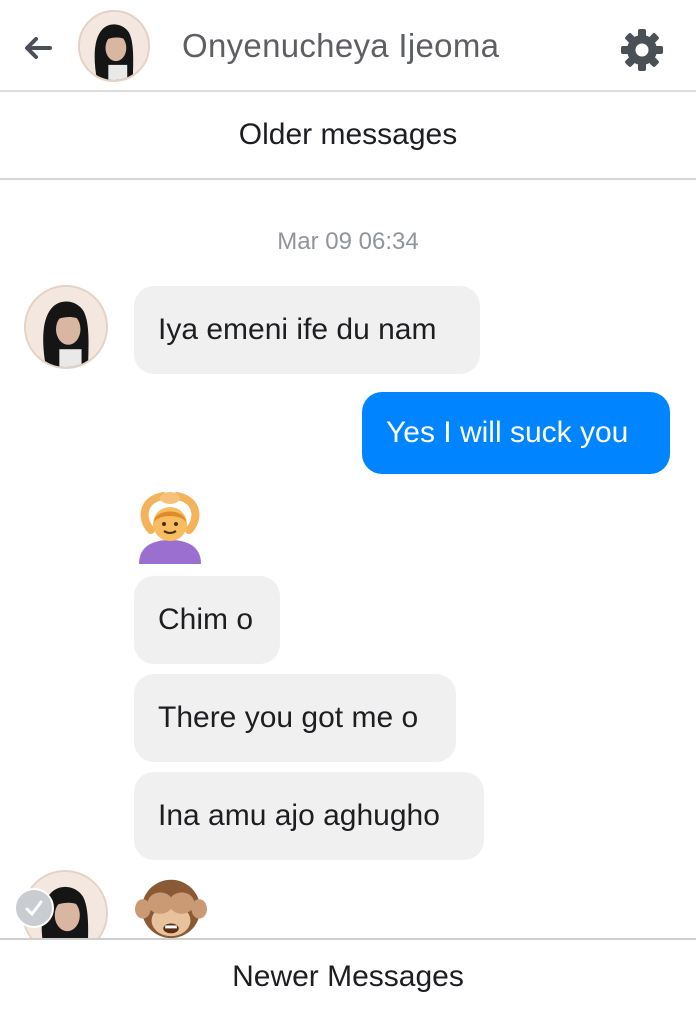 The width and height of the screenshot is (696, 1013). Describe the element at coordinates (309, 816) in the screenshot. I see `message-bubble-incoming: Ina amu ajo aghugho` at that location.